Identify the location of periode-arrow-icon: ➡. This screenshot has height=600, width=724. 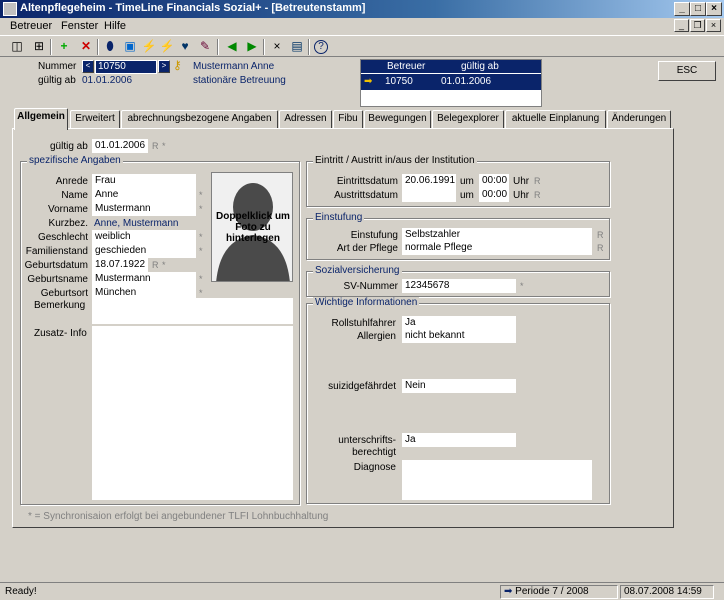
(508, 591).